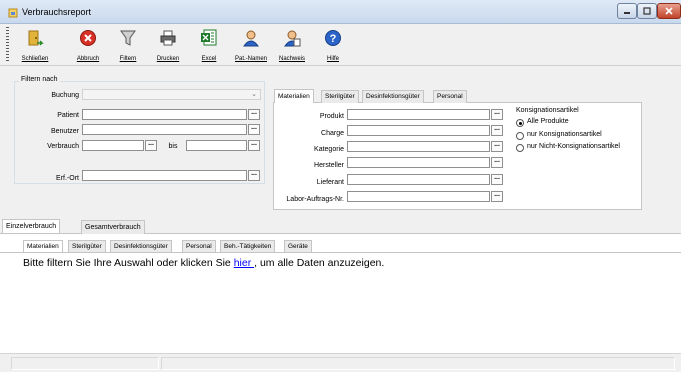 Image resolution: width=681 pixels, height=372 pixels. I want to click on maximize-icon, so click(647, 11).